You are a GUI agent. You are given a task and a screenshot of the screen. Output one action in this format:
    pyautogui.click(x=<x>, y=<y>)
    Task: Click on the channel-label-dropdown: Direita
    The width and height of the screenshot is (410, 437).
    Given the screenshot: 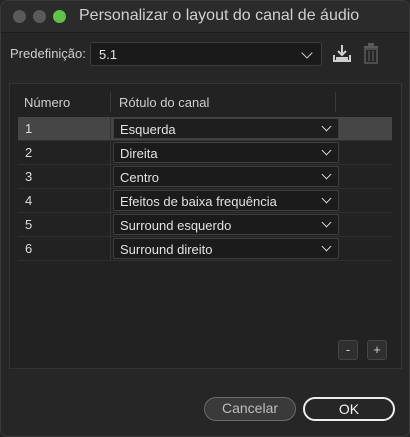 What is the action you would take?
    pyautogui.click(x=226, y=152)
    